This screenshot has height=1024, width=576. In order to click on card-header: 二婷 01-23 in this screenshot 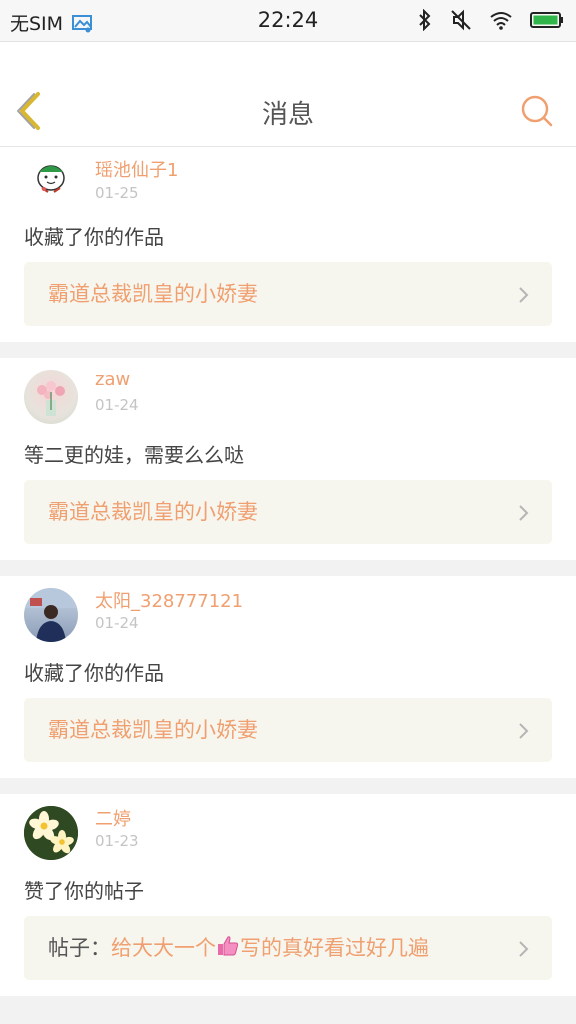, I will do `click(288, 832)`.